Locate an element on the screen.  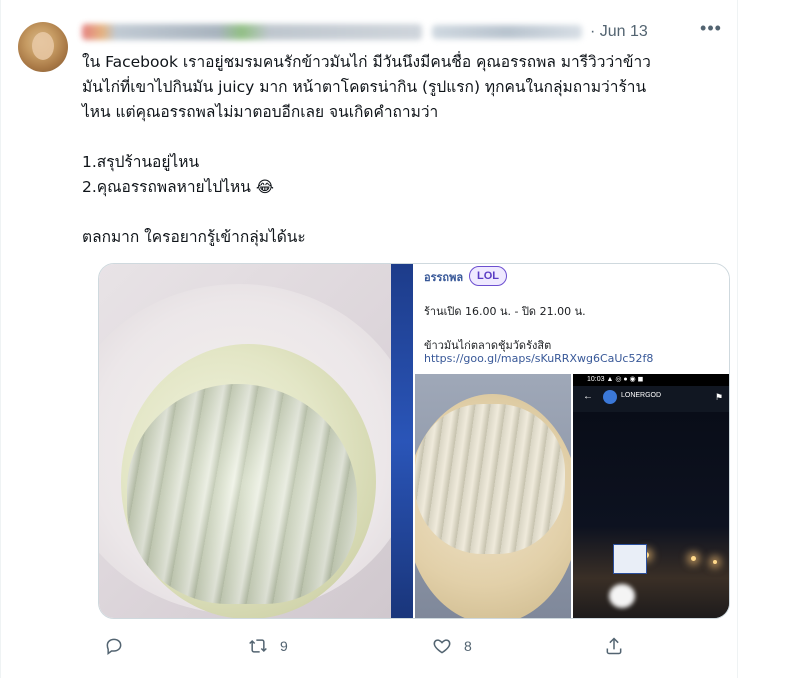
avatar-face is located at coordinates (43, 46).